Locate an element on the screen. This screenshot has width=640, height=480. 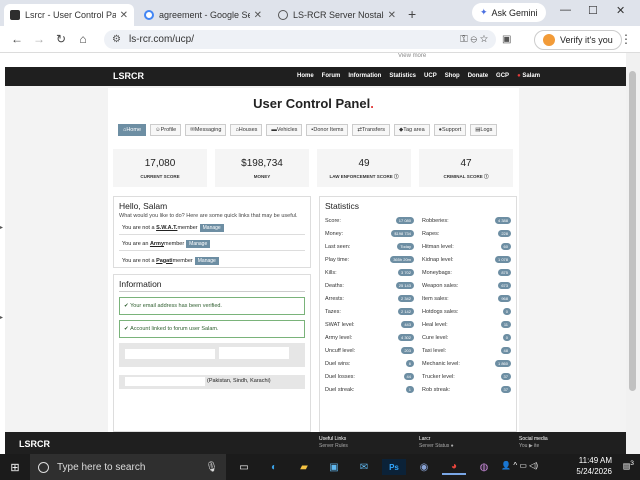
reading-list-icon: ▣ is located at coordinates (506, 39).